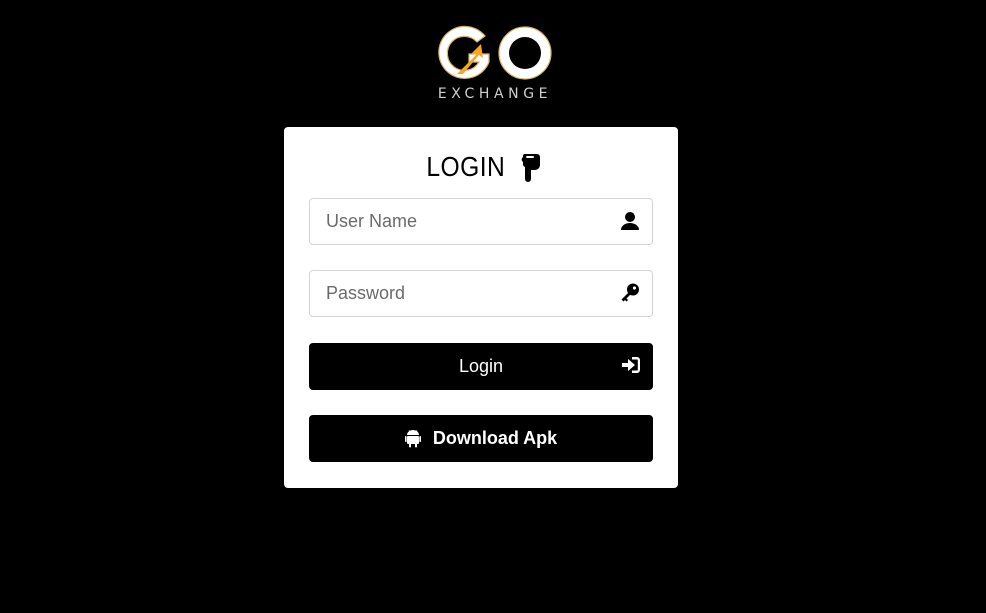 The height and width of the screenshot is (613, 986). I want to click on key-icon, so click(630, 292).